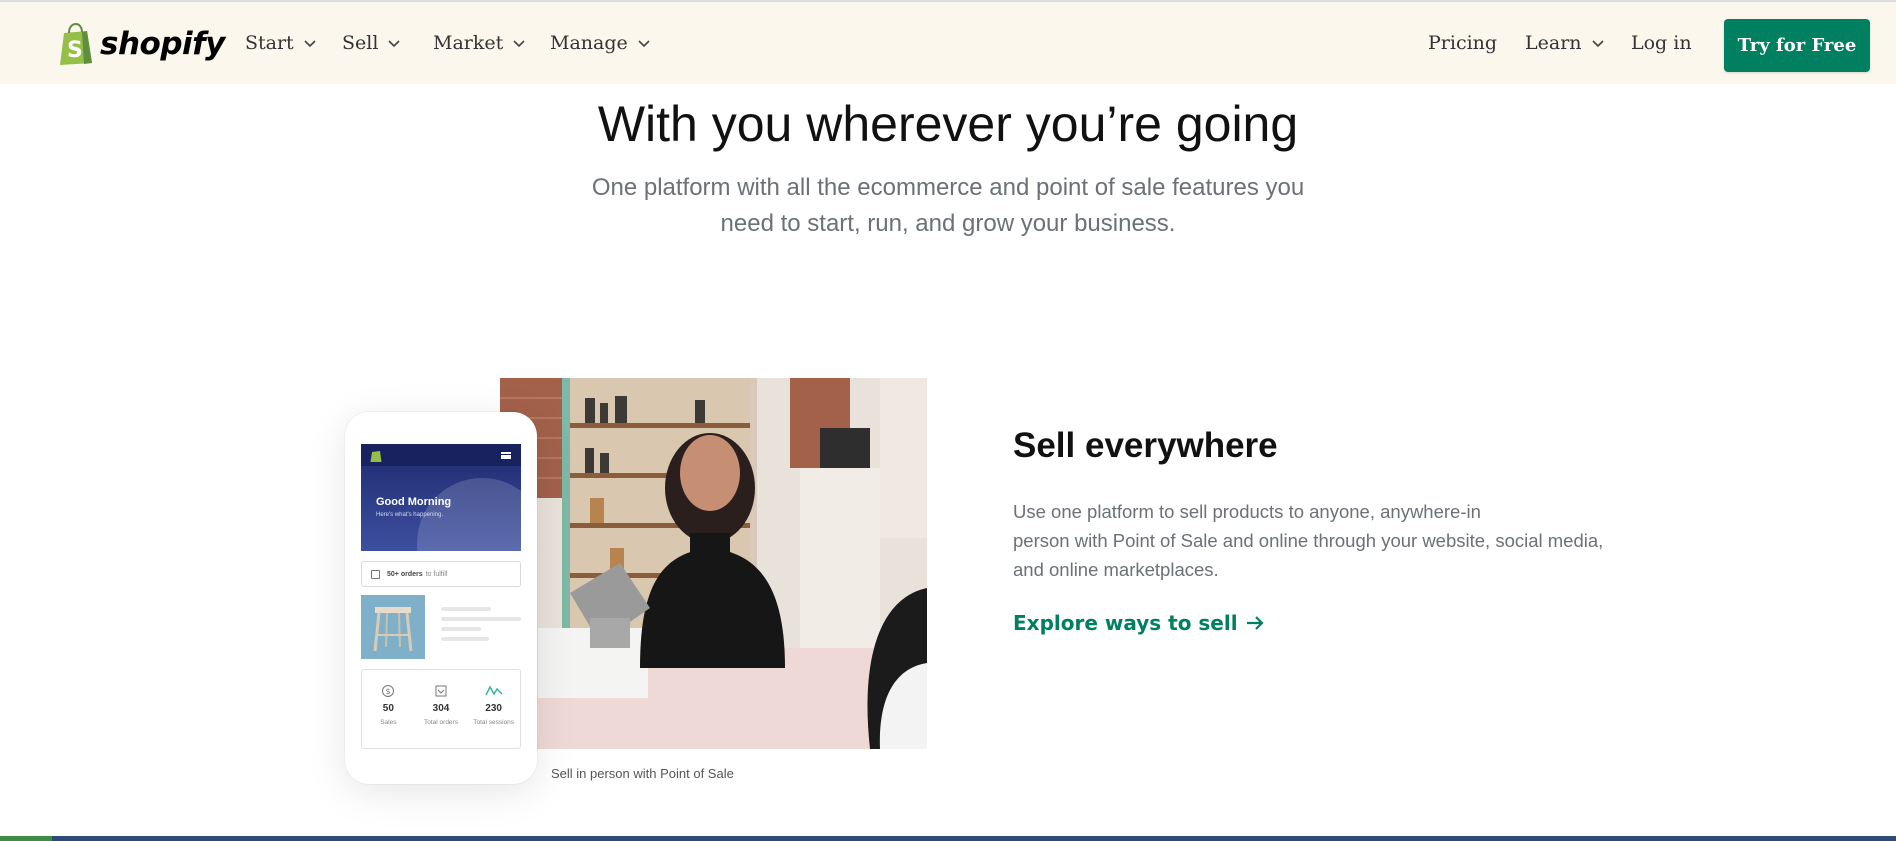 This screenshot has height=841, width=1896. Describe the element at coordinates (414, 502) in the screenshot. I see `phone-greeting: Good Morning` at that location.